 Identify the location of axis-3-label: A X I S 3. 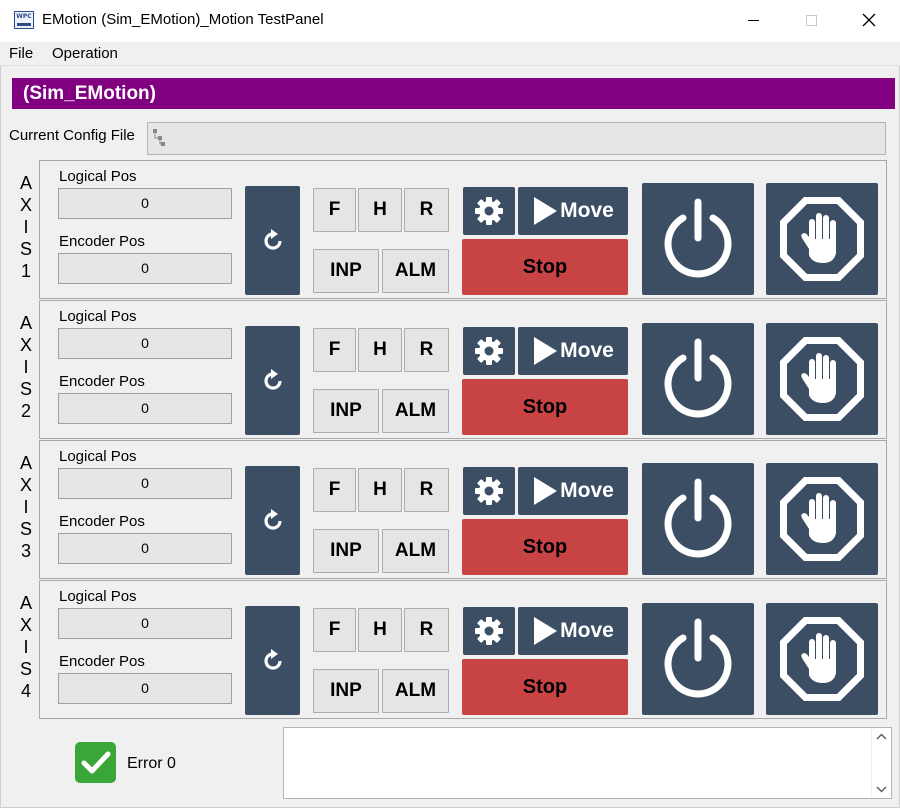
(26, 507).